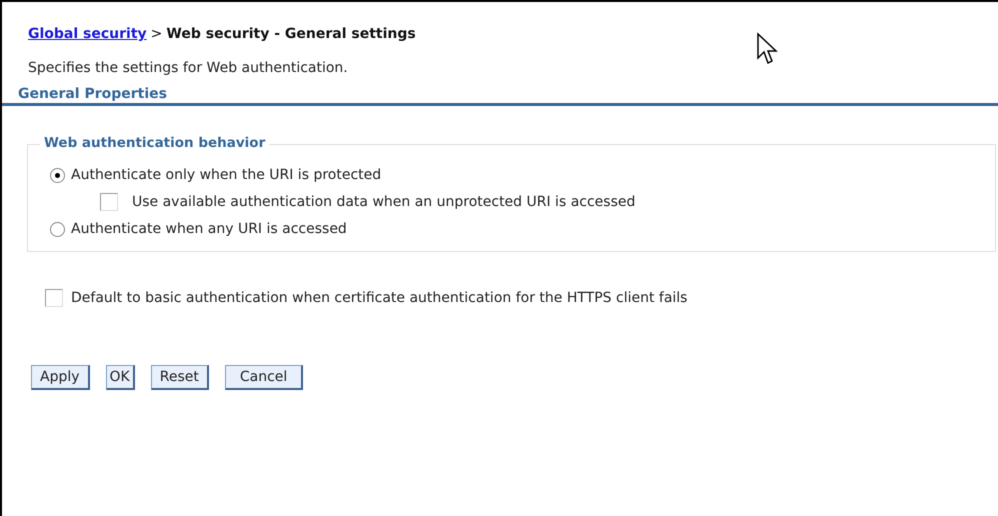 Image resolution: width=998 pixels, height=516 pixels. What do you see at coordinates (60, 377) in the screenshot?
I see `form-button: Apply` at bounding box center [60, 377].